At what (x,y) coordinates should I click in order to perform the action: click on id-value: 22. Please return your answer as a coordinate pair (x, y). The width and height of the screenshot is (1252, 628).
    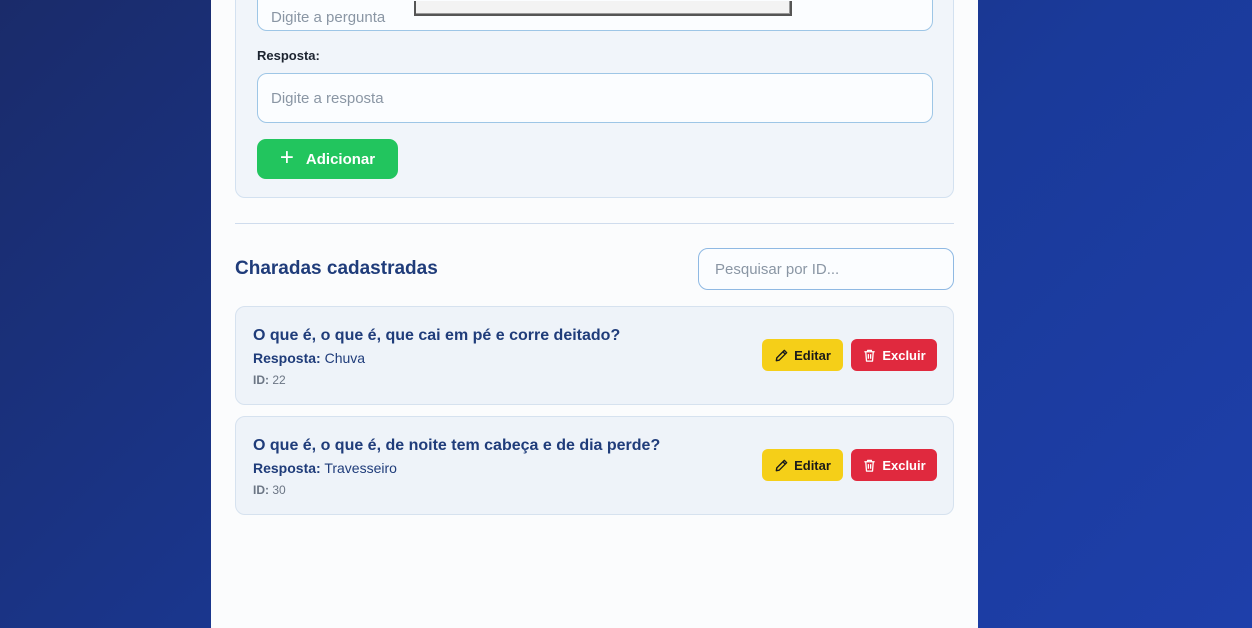
    Looking at the image, I should click on (279, 380).